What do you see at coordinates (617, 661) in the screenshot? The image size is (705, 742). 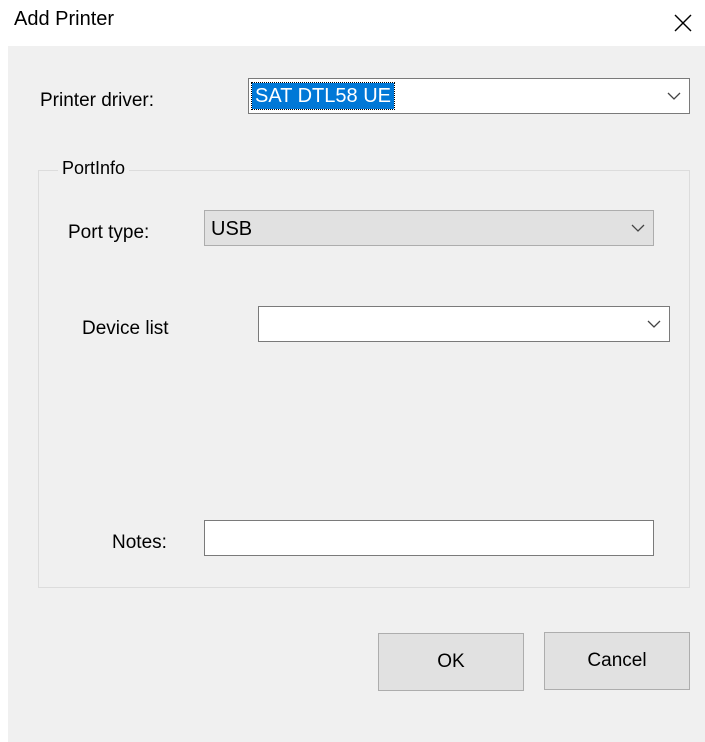 I see `cancel-button: Cancel` at bounding box center [617, 661].